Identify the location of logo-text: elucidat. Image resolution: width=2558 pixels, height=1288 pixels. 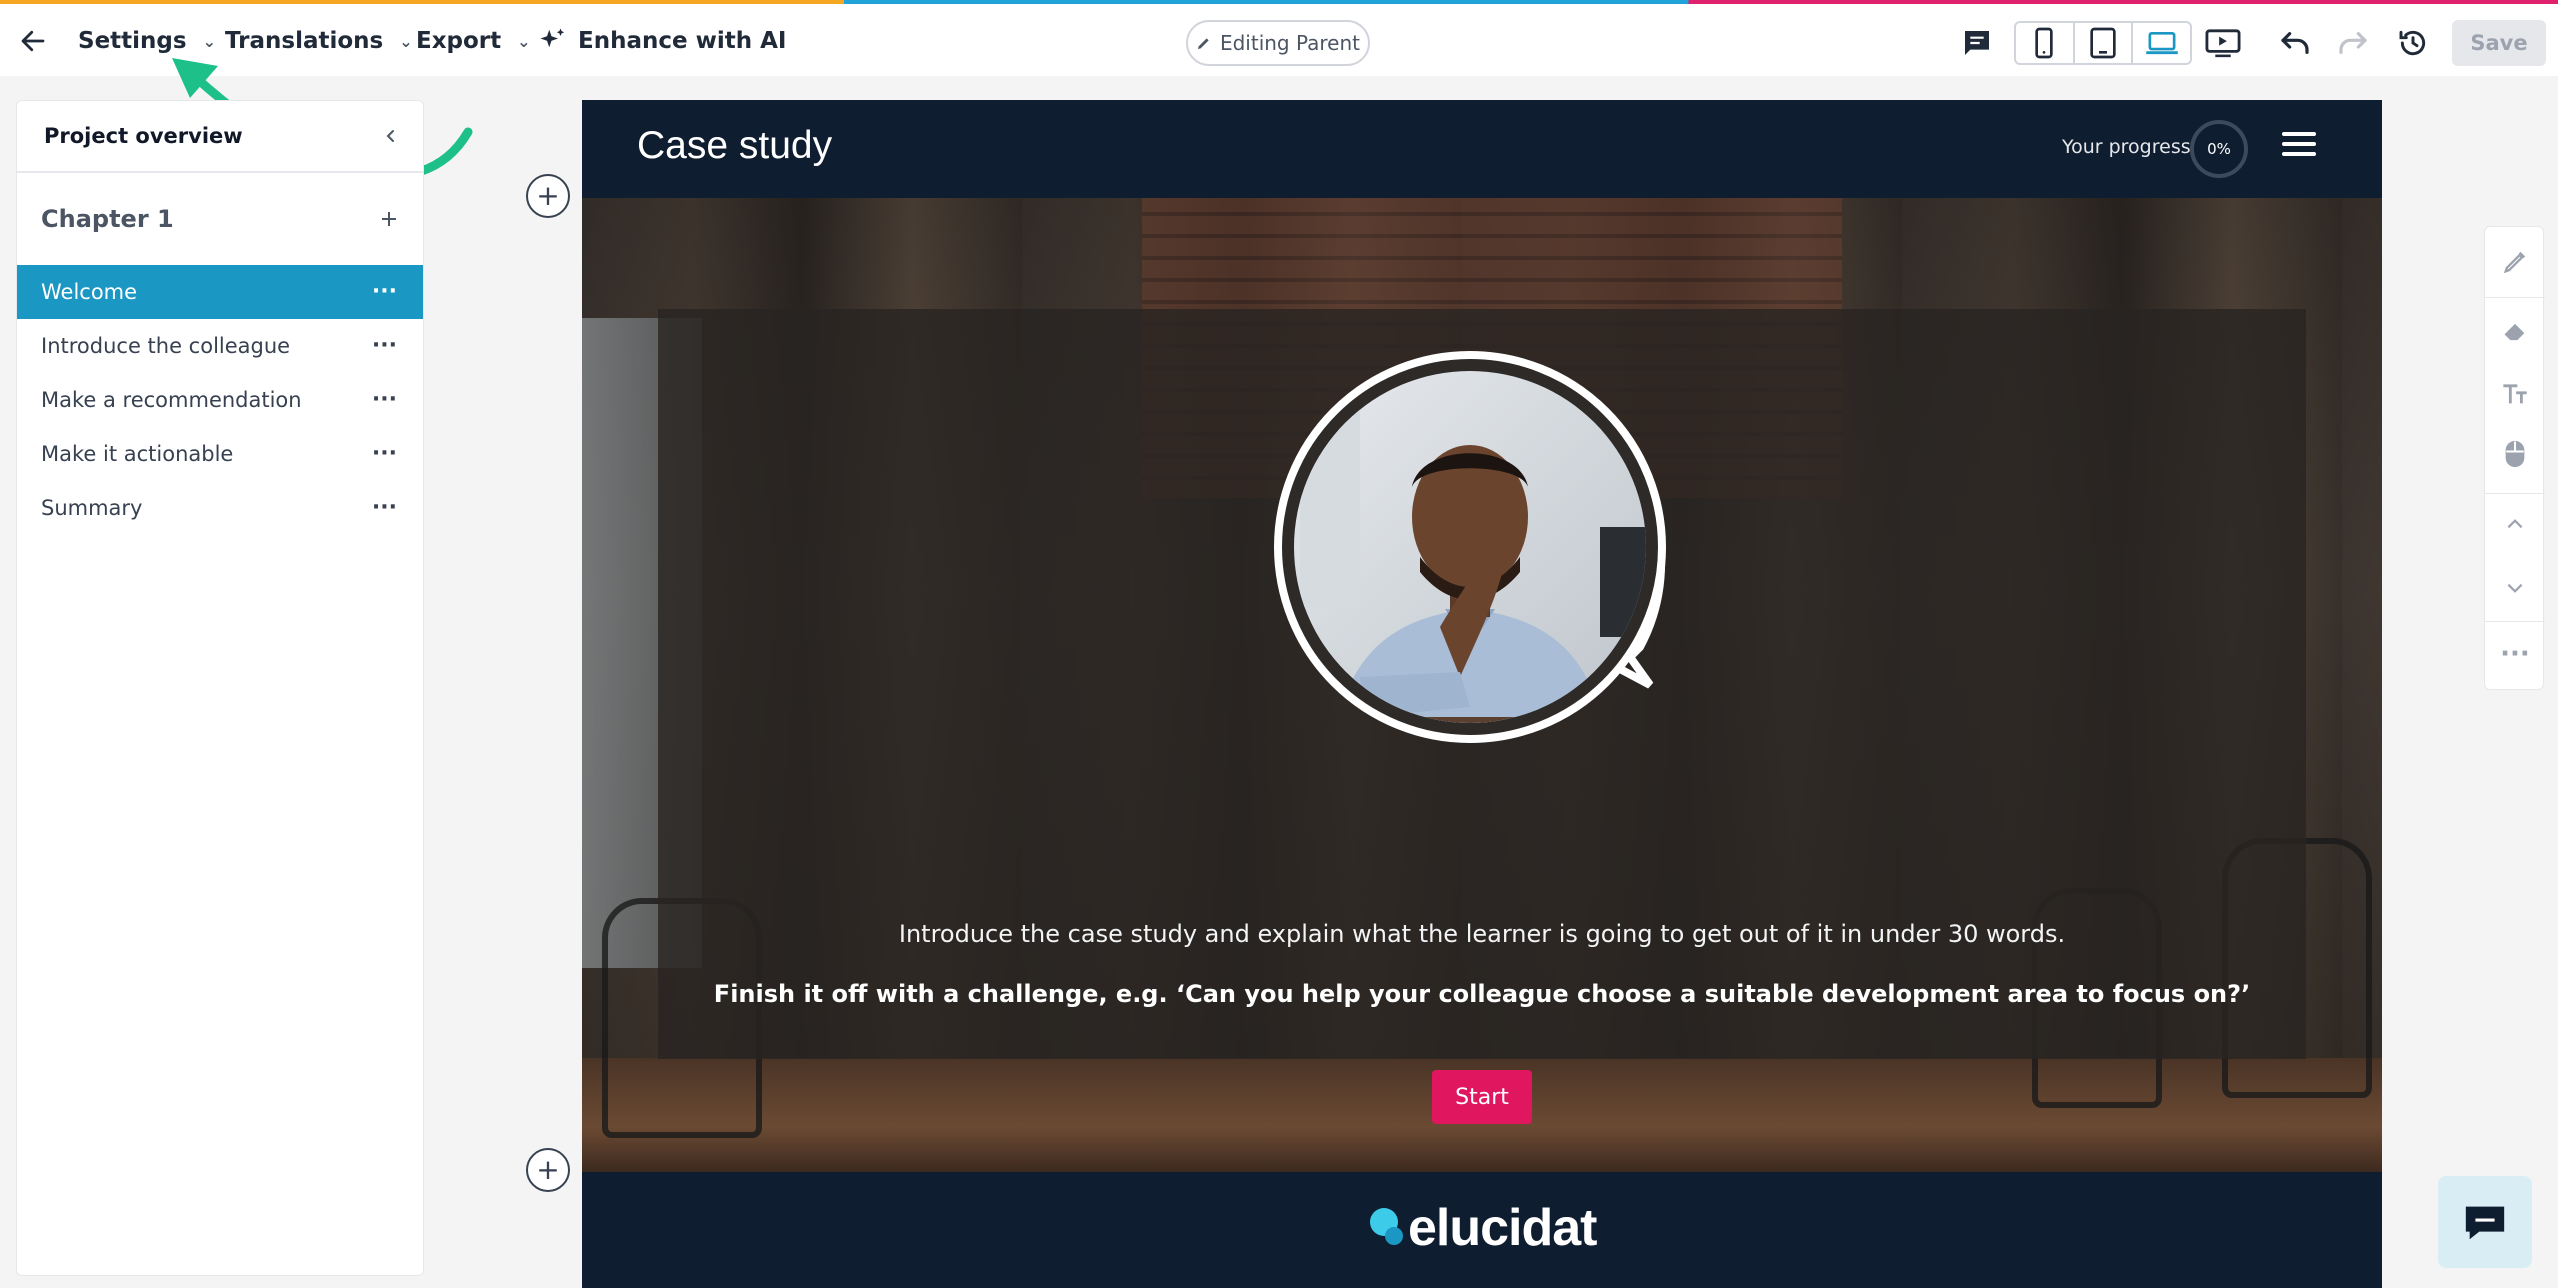
(1502, 1228).